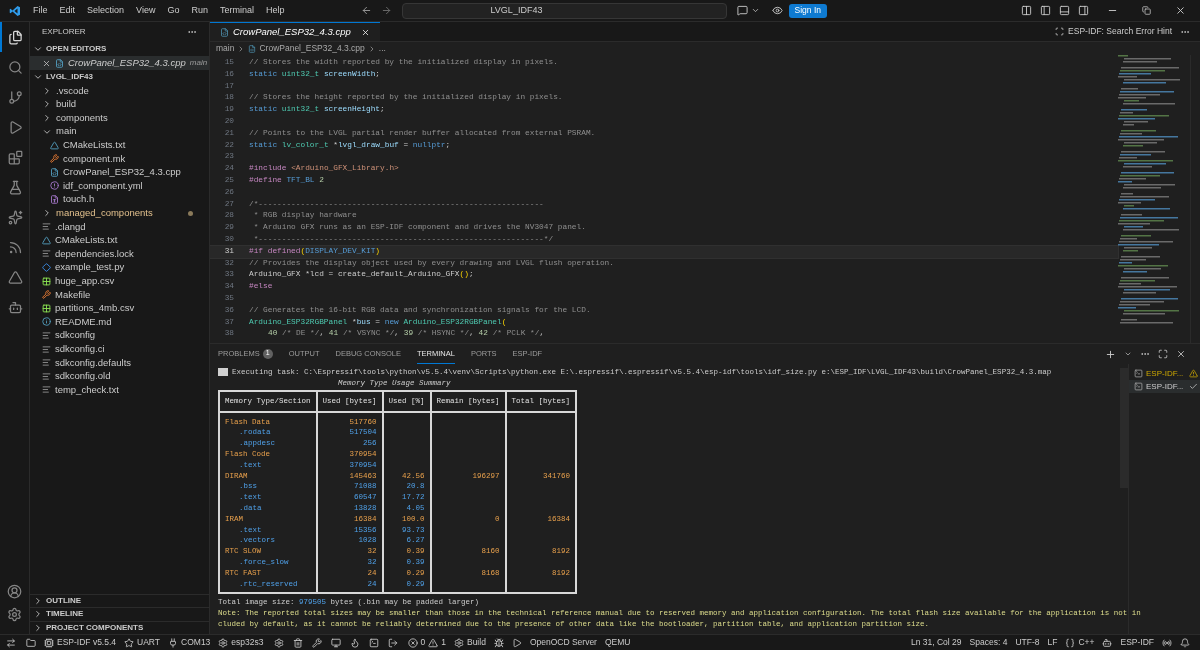 Image resolution: width=1200 pixels, height=650 pixels. I want to click on menu-item: Terminal, so click(236, 10).